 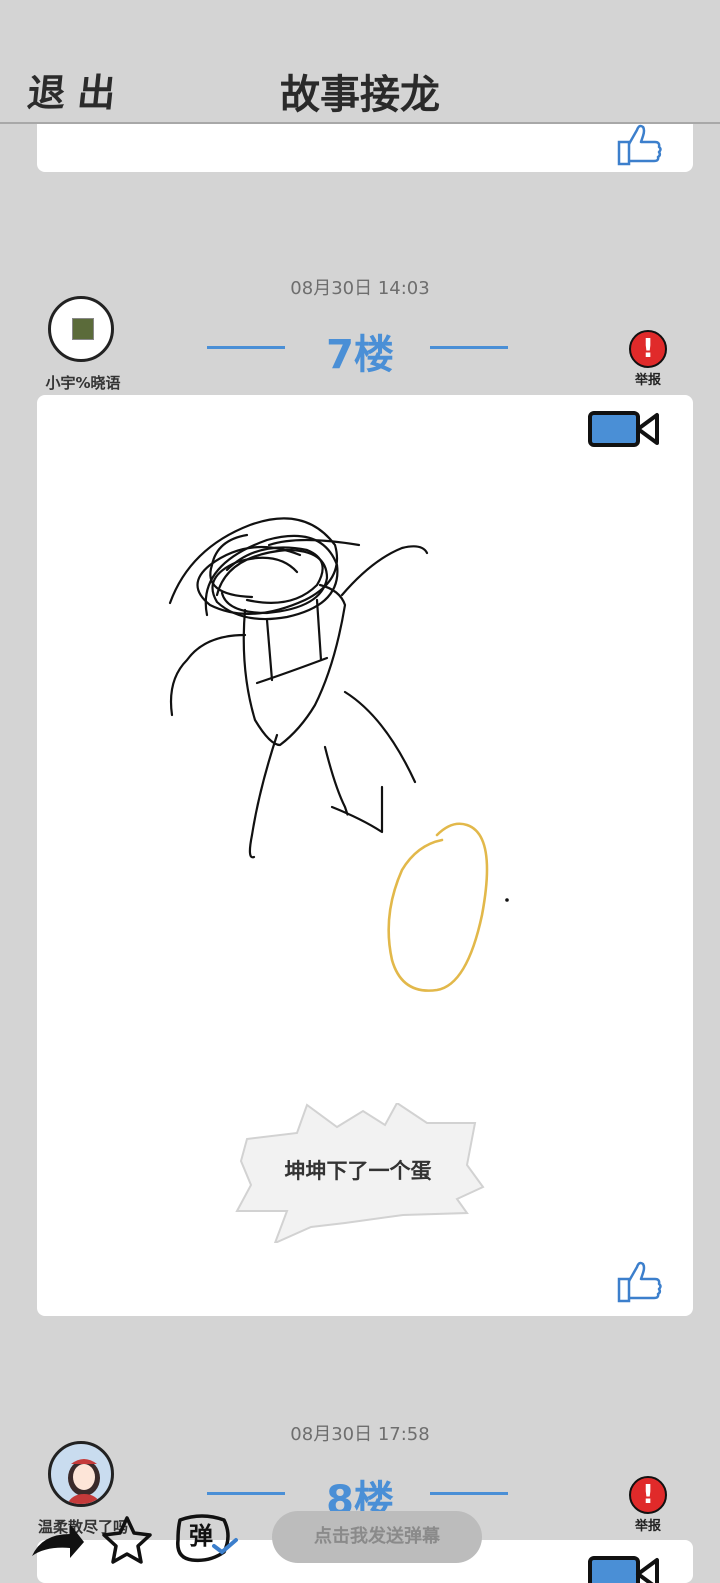 I want to click on floor-number: 7楼, so click(x=360, y=355).